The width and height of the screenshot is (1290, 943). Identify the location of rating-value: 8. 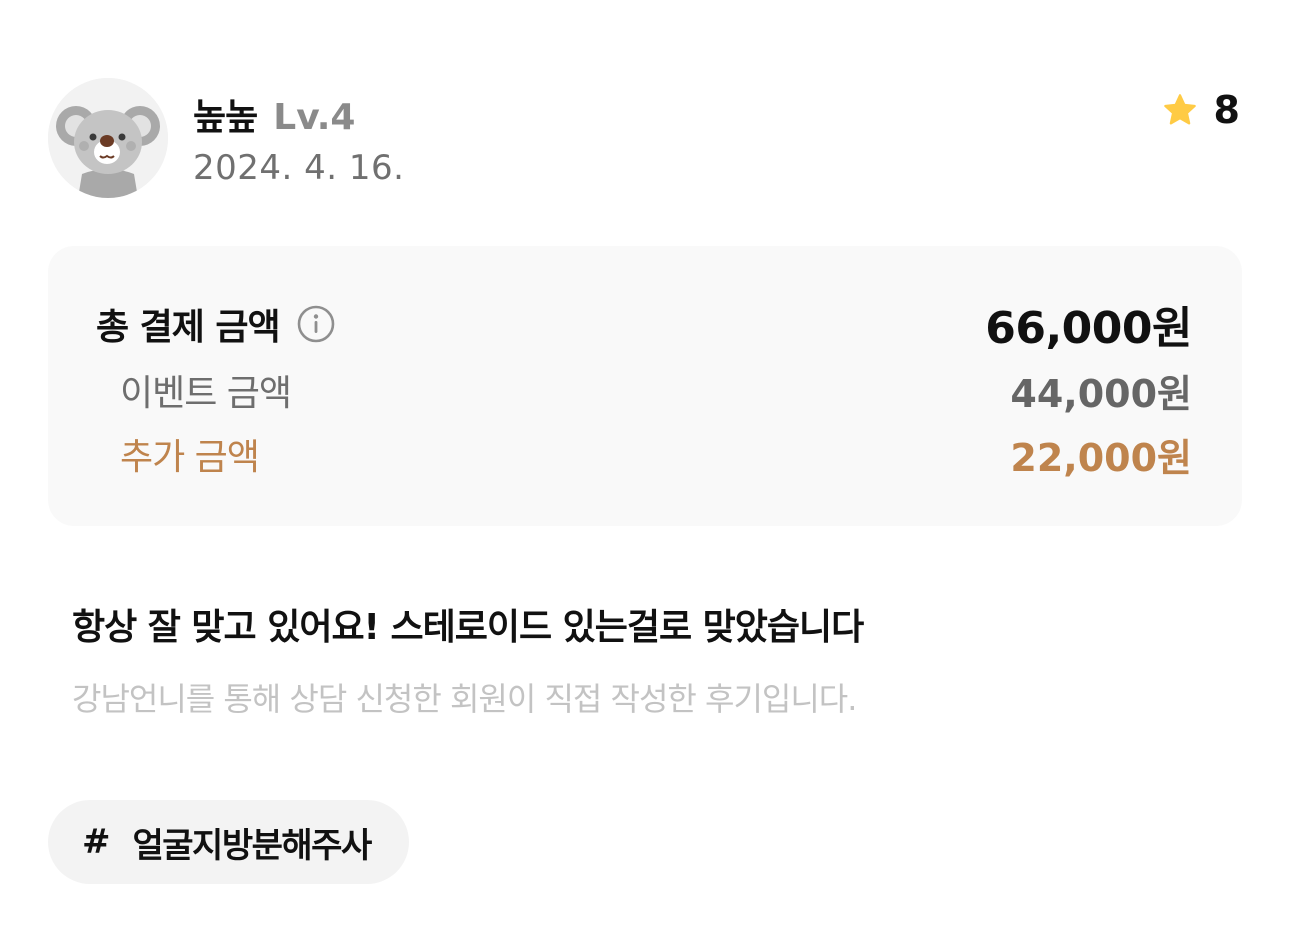
(1226, 110).